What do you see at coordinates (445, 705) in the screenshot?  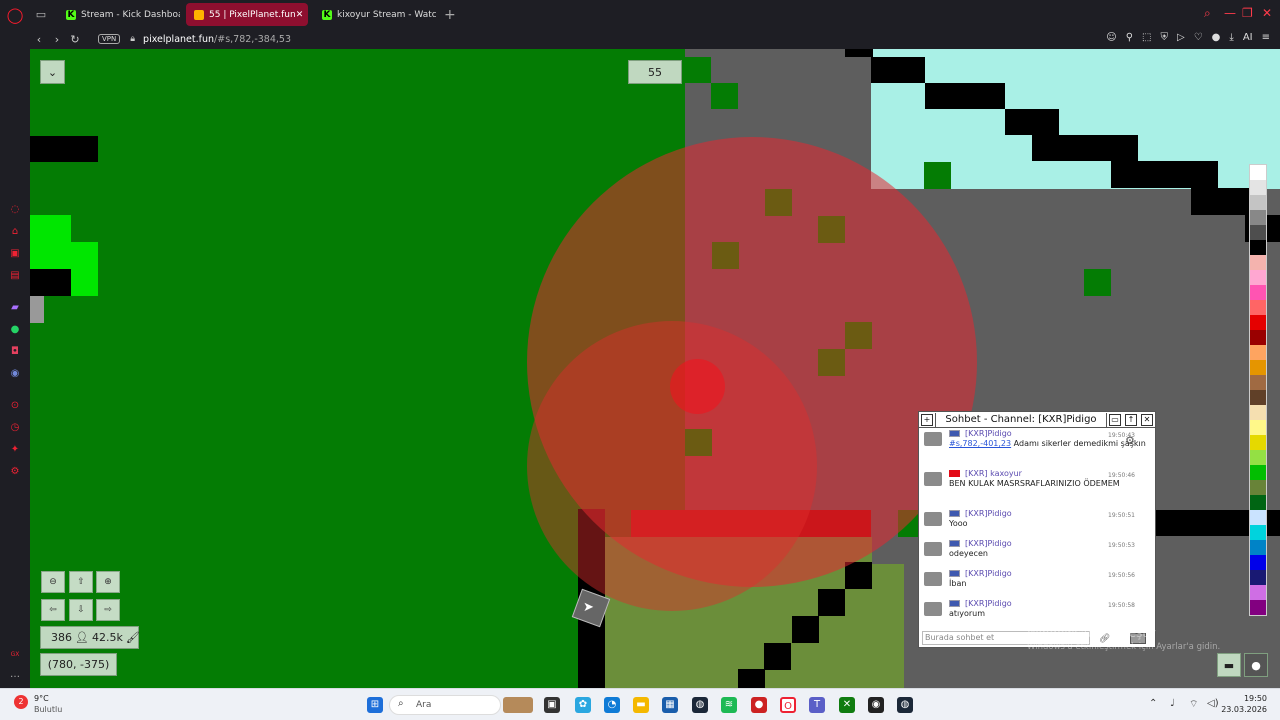 I see `search-box` at bounding box center [445, 705].